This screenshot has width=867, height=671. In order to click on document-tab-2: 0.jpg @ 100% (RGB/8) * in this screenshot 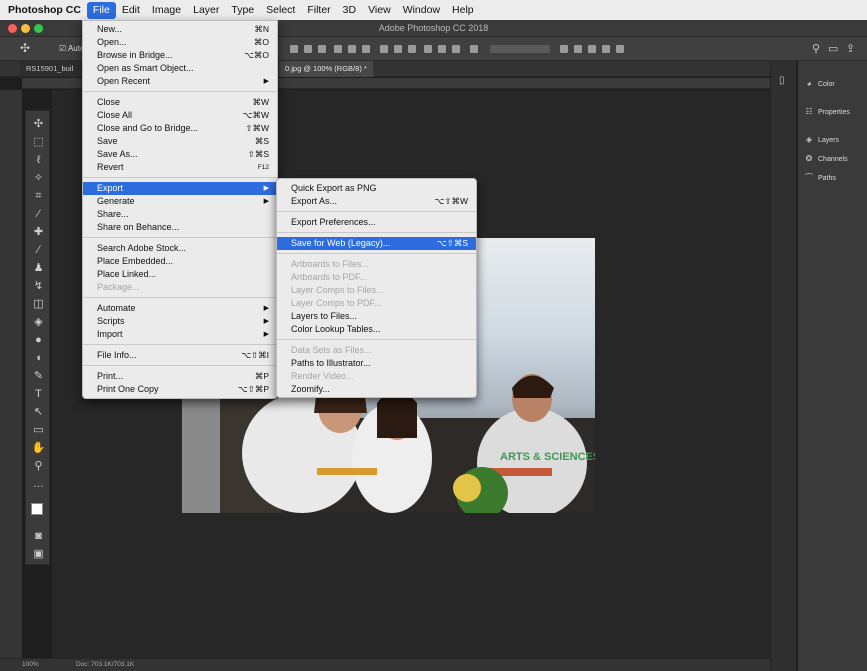, I will do `click(326, 69)`.